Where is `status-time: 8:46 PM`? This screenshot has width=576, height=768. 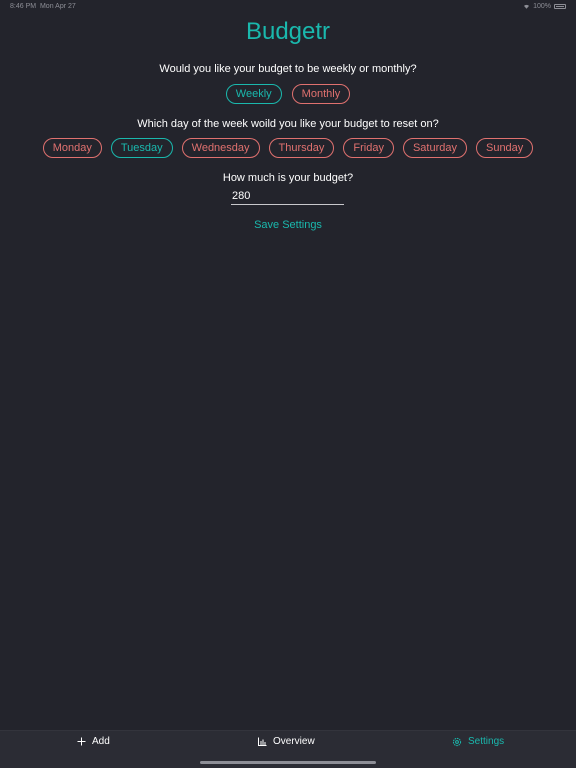 status-time: 8:46 PM is located at coordinates (23, 6).